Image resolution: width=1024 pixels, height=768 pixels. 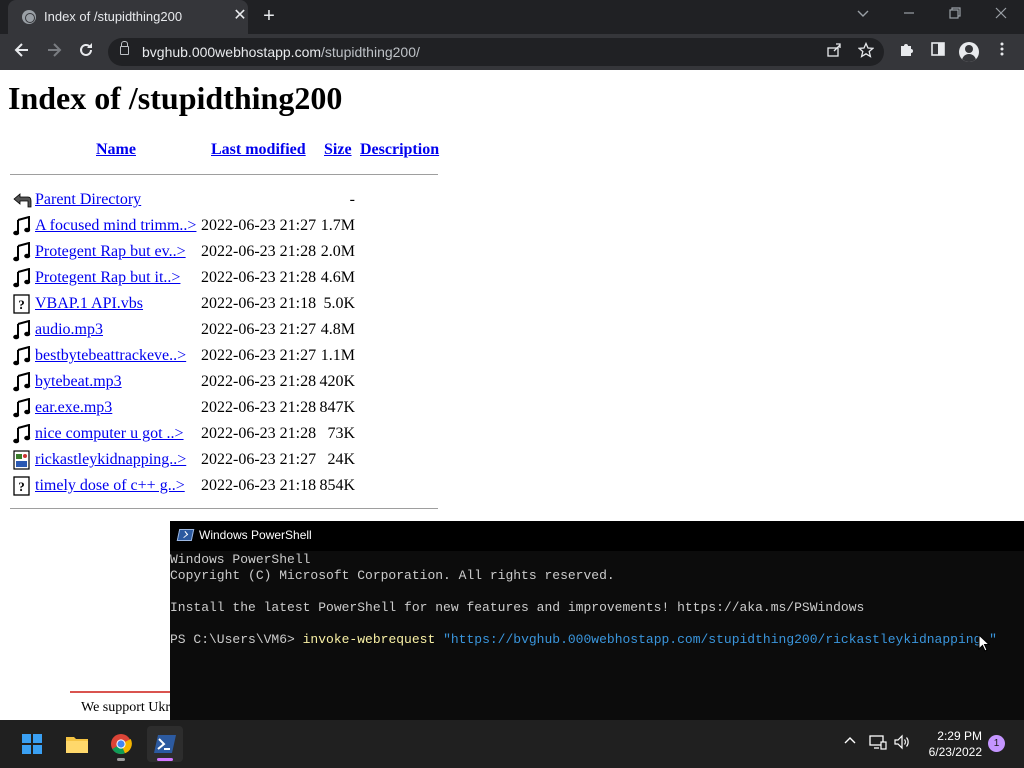 I want to click on chrome-icon, so click(x=121, y=744).